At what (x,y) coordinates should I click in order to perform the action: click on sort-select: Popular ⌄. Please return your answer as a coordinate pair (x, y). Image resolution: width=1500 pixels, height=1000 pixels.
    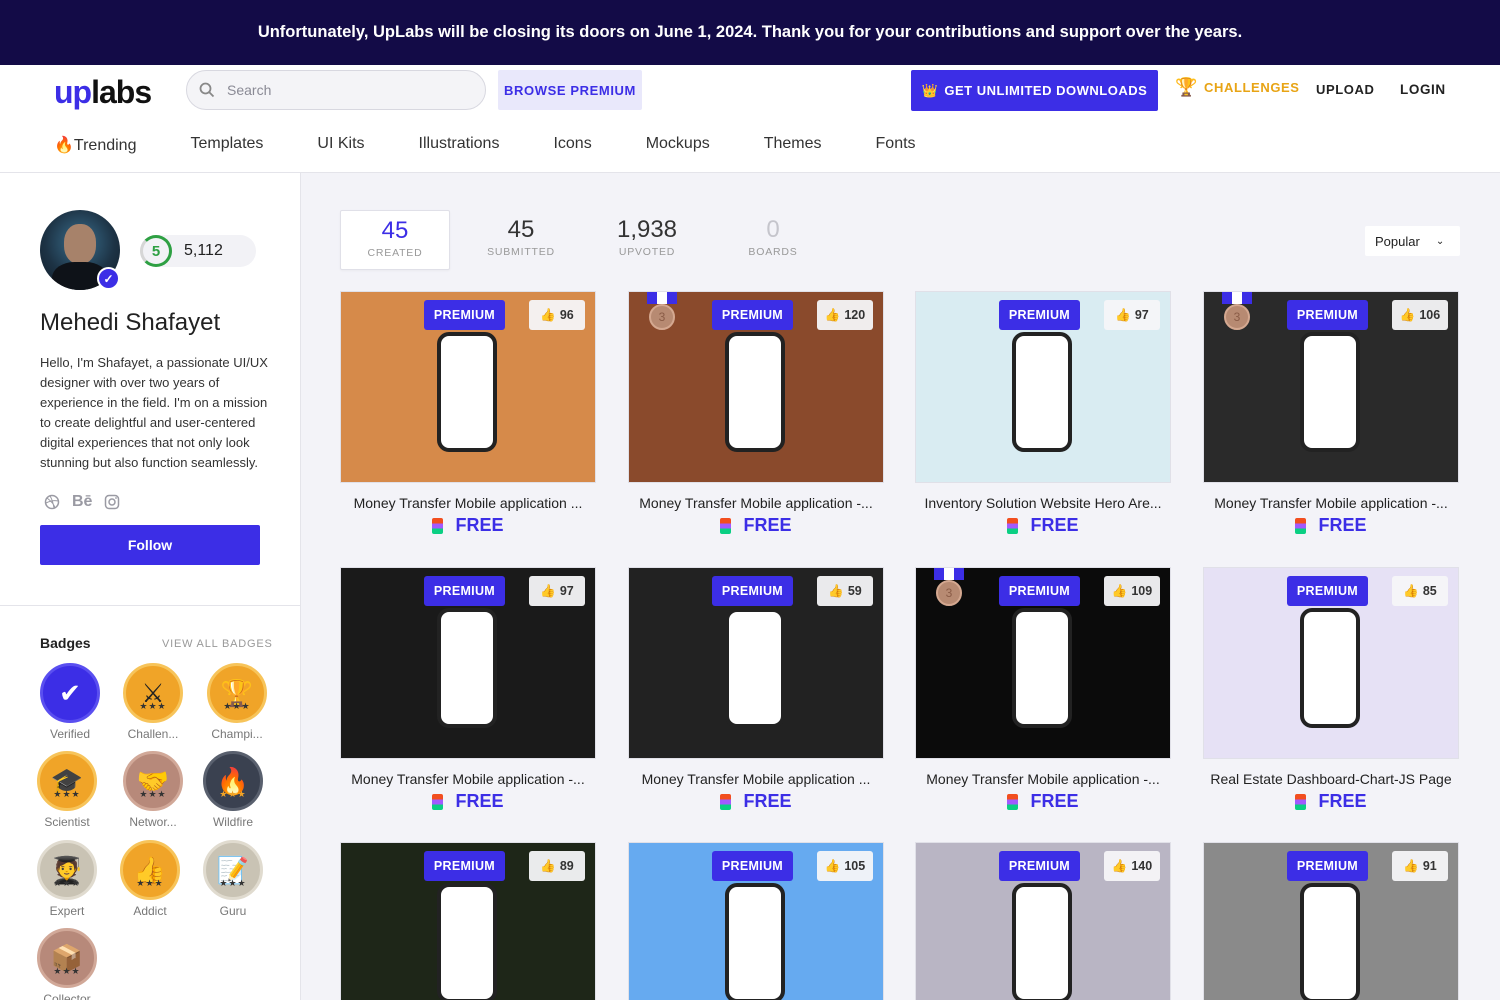
    Looking at the image, I should click on (1412, 241).